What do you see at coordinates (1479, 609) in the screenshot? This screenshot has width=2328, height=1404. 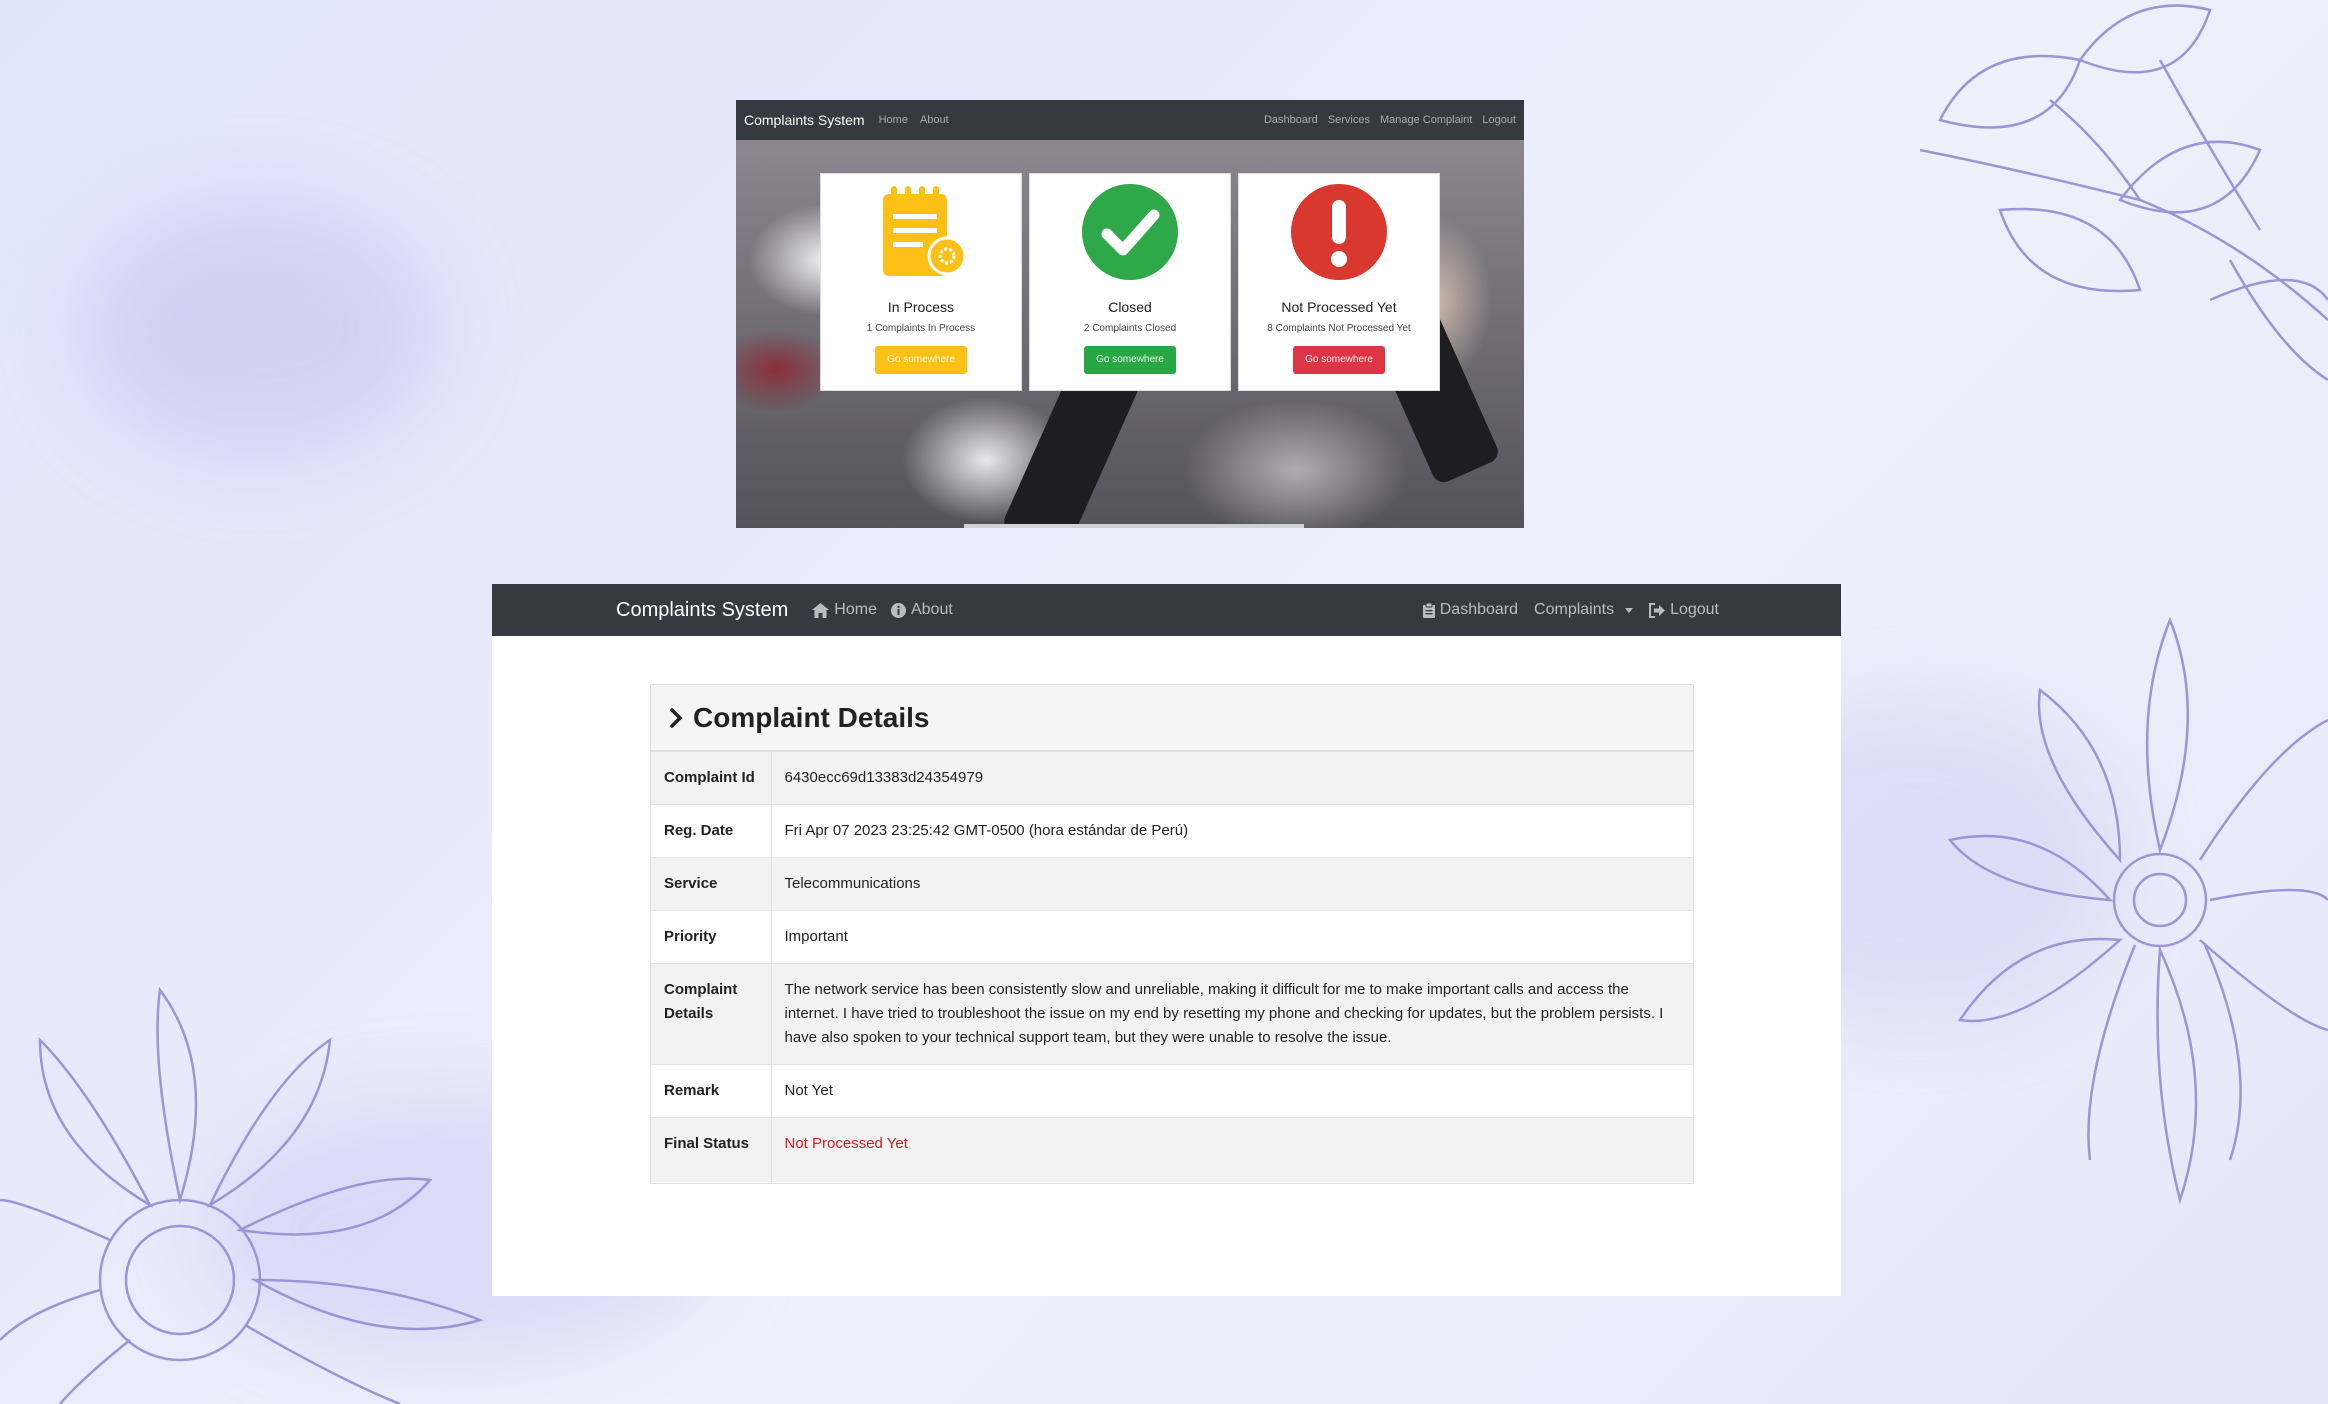 I see `nav-dashboard-label: Dashboard` at bounding box center [1479, 609].